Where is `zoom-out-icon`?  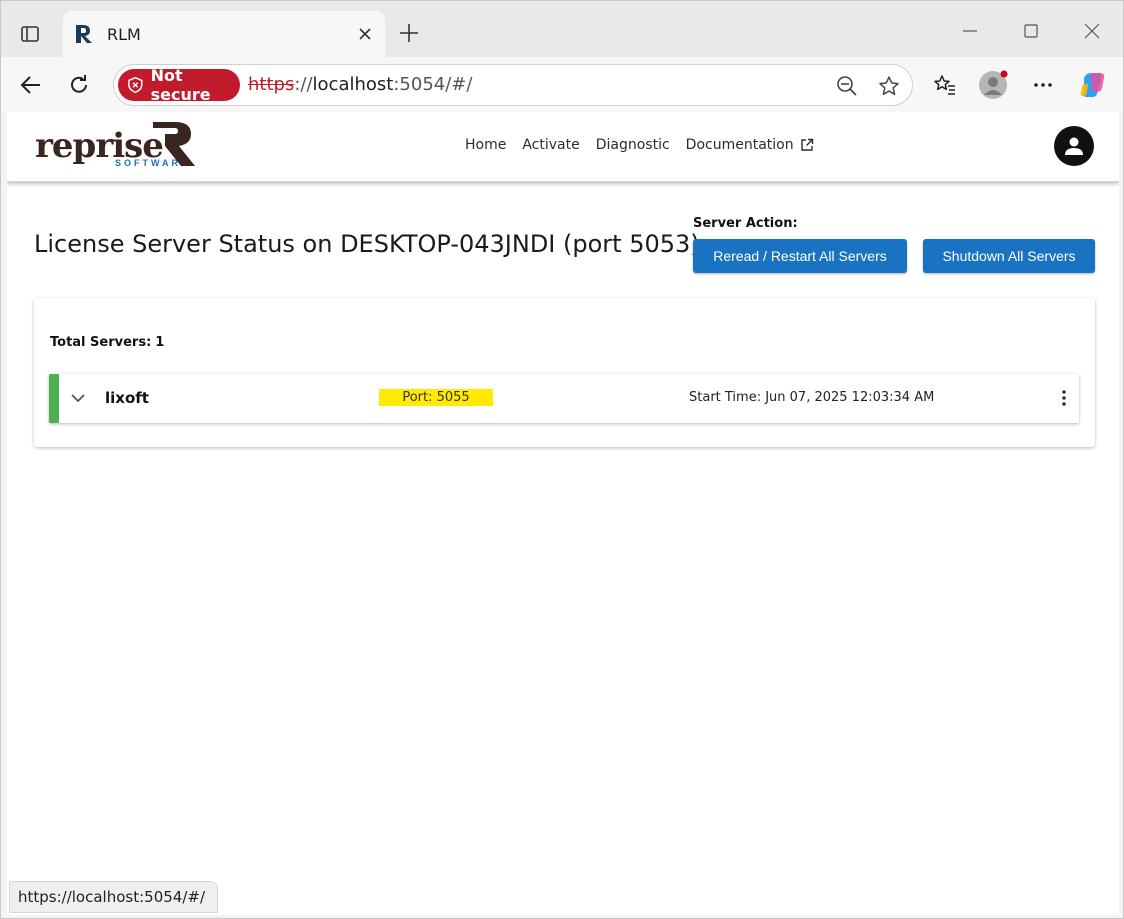 zoom-out-icon is located at coordinates (847, 86).